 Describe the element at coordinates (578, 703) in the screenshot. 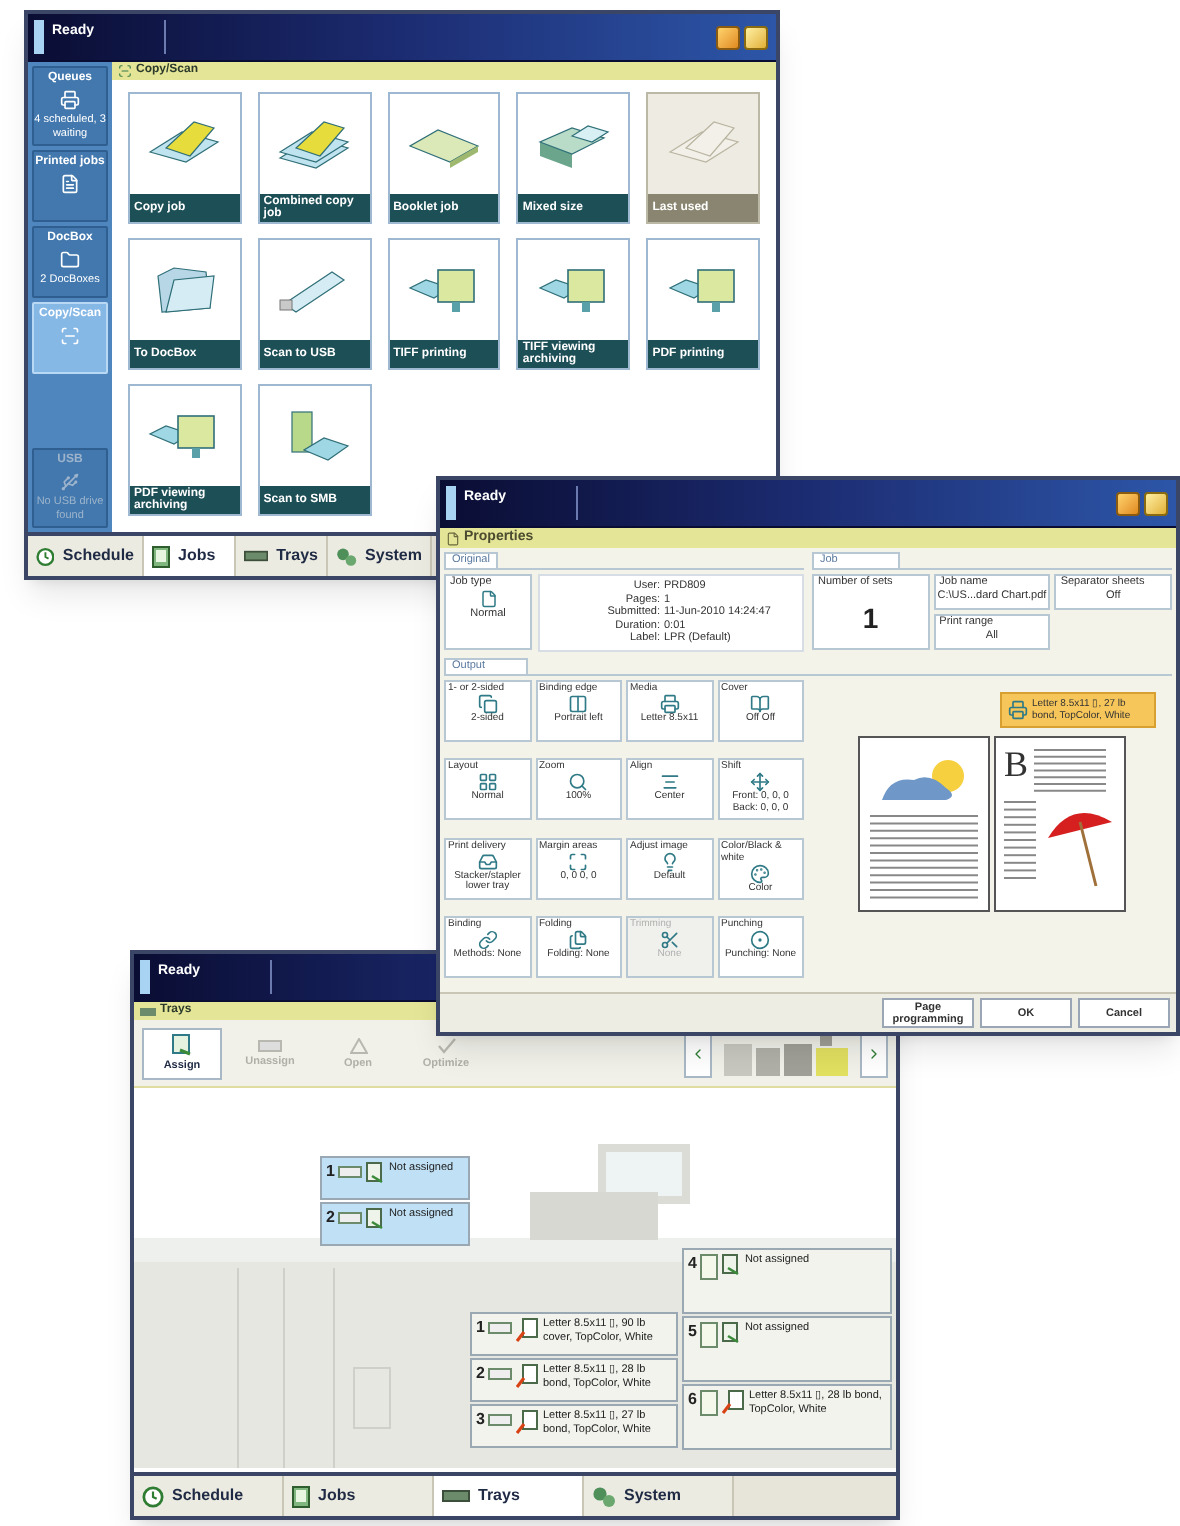

I see `columns-icon` at that location.